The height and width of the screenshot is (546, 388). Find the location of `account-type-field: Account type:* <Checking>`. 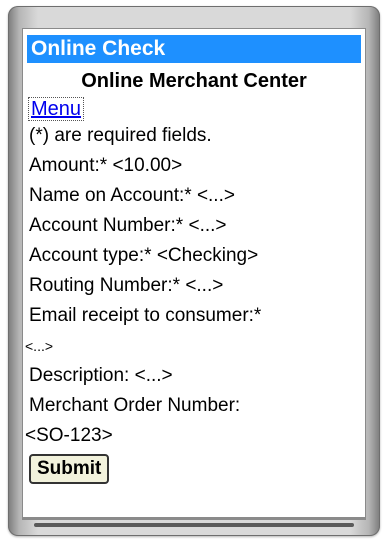

account-type-field: Account type:* <Checking> is located at coordinates (194, 256).